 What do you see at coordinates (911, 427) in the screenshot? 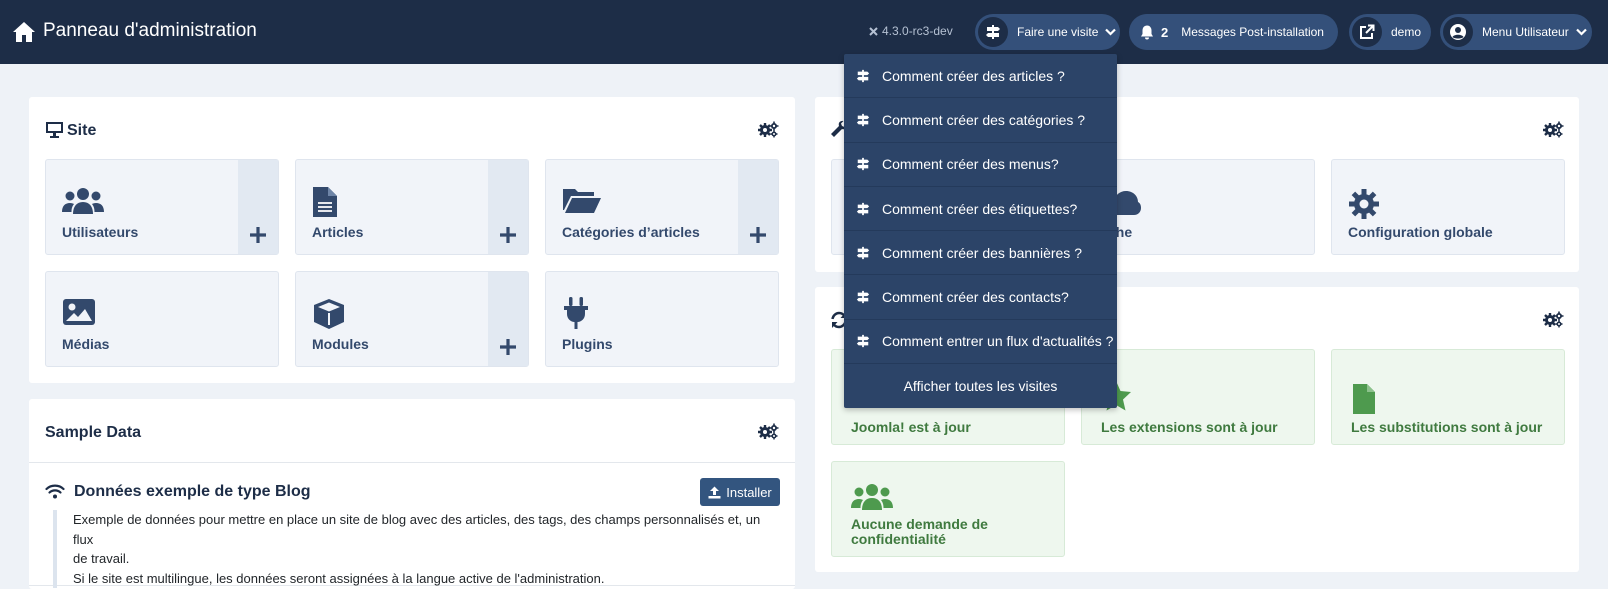
I see `tile-label: Joomla! est à jour` at bounding box center [911, 427].